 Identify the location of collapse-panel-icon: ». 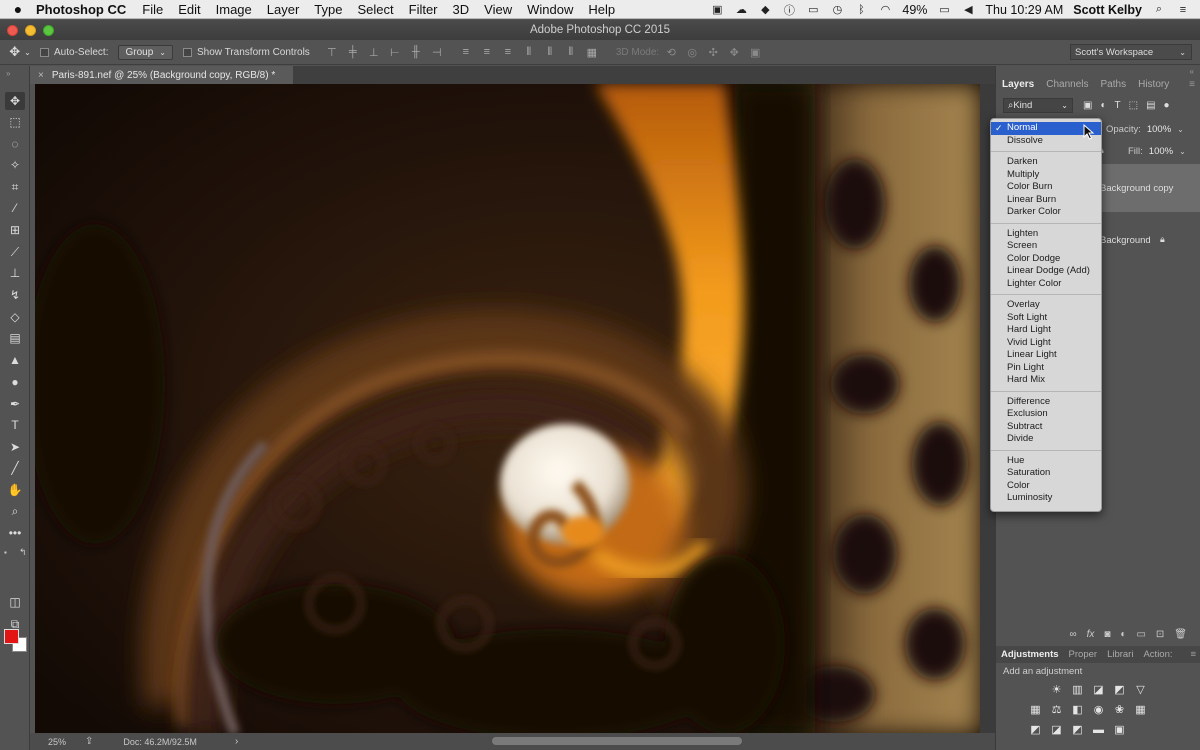
(8, 73).